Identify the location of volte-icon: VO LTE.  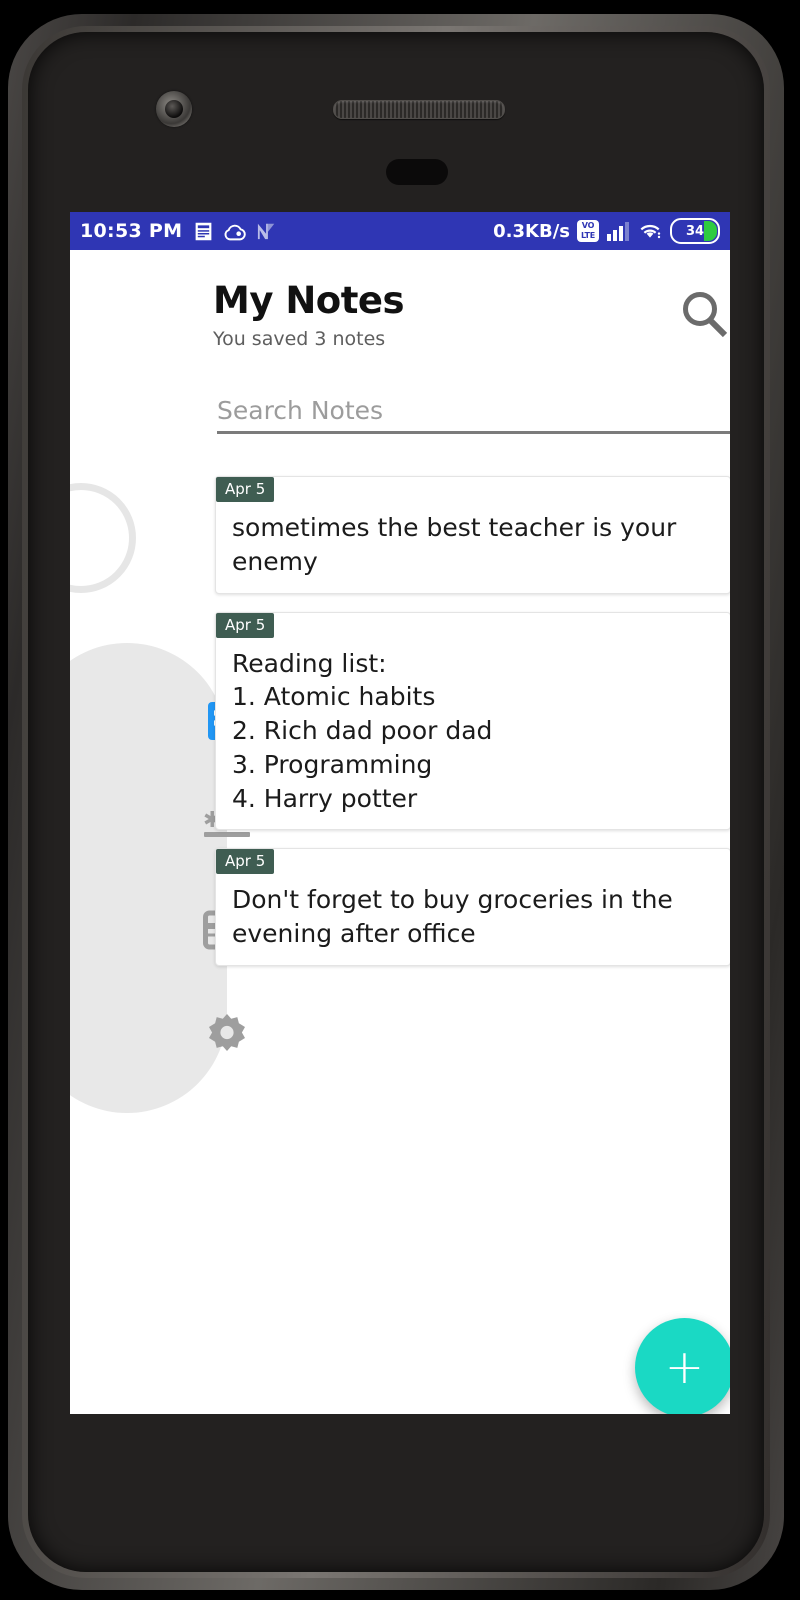
(588, 231).